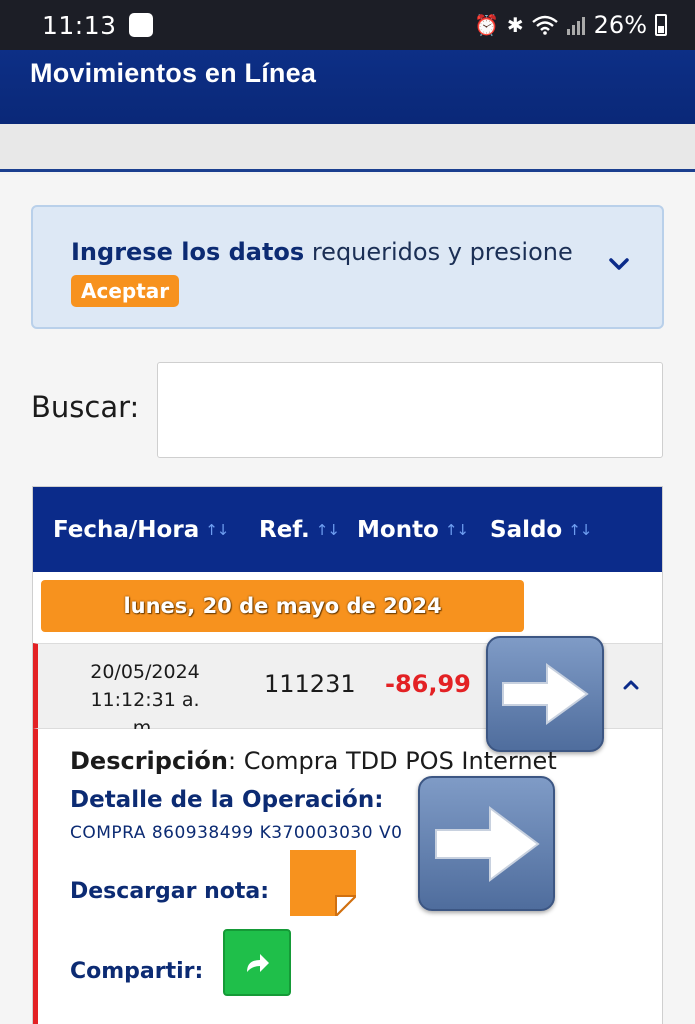 The width and height of the screenshot is (695, 1024). I want to click on note-icon, so click(323, 883).